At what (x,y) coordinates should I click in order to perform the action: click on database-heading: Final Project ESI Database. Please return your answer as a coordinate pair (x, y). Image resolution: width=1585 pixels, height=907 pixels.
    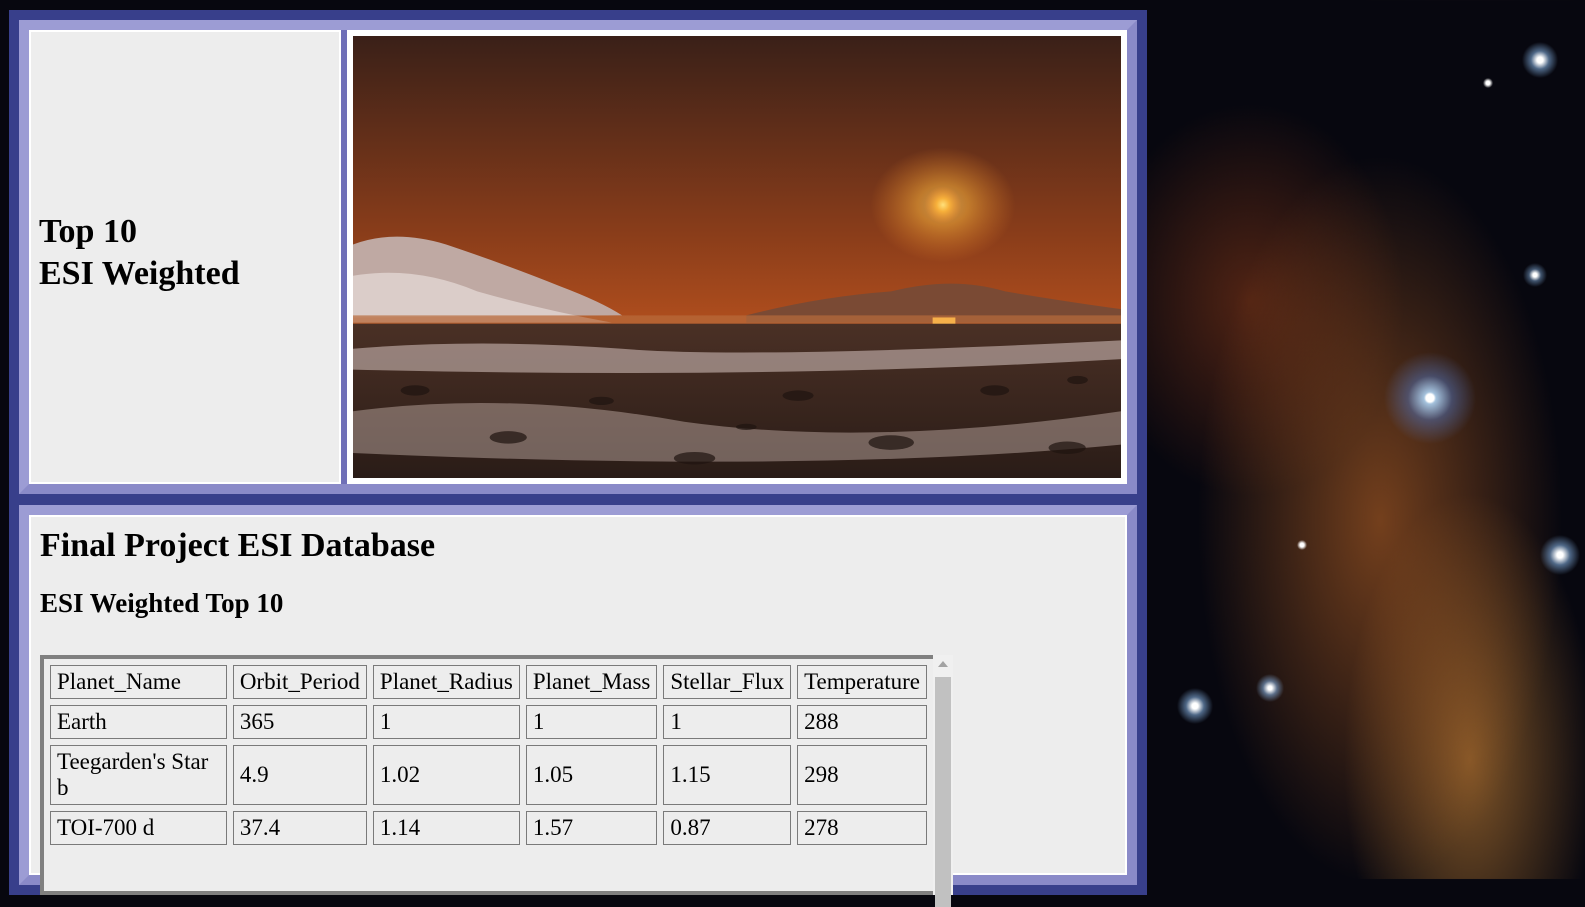
    Looking at the image, I should click on (238, 545).